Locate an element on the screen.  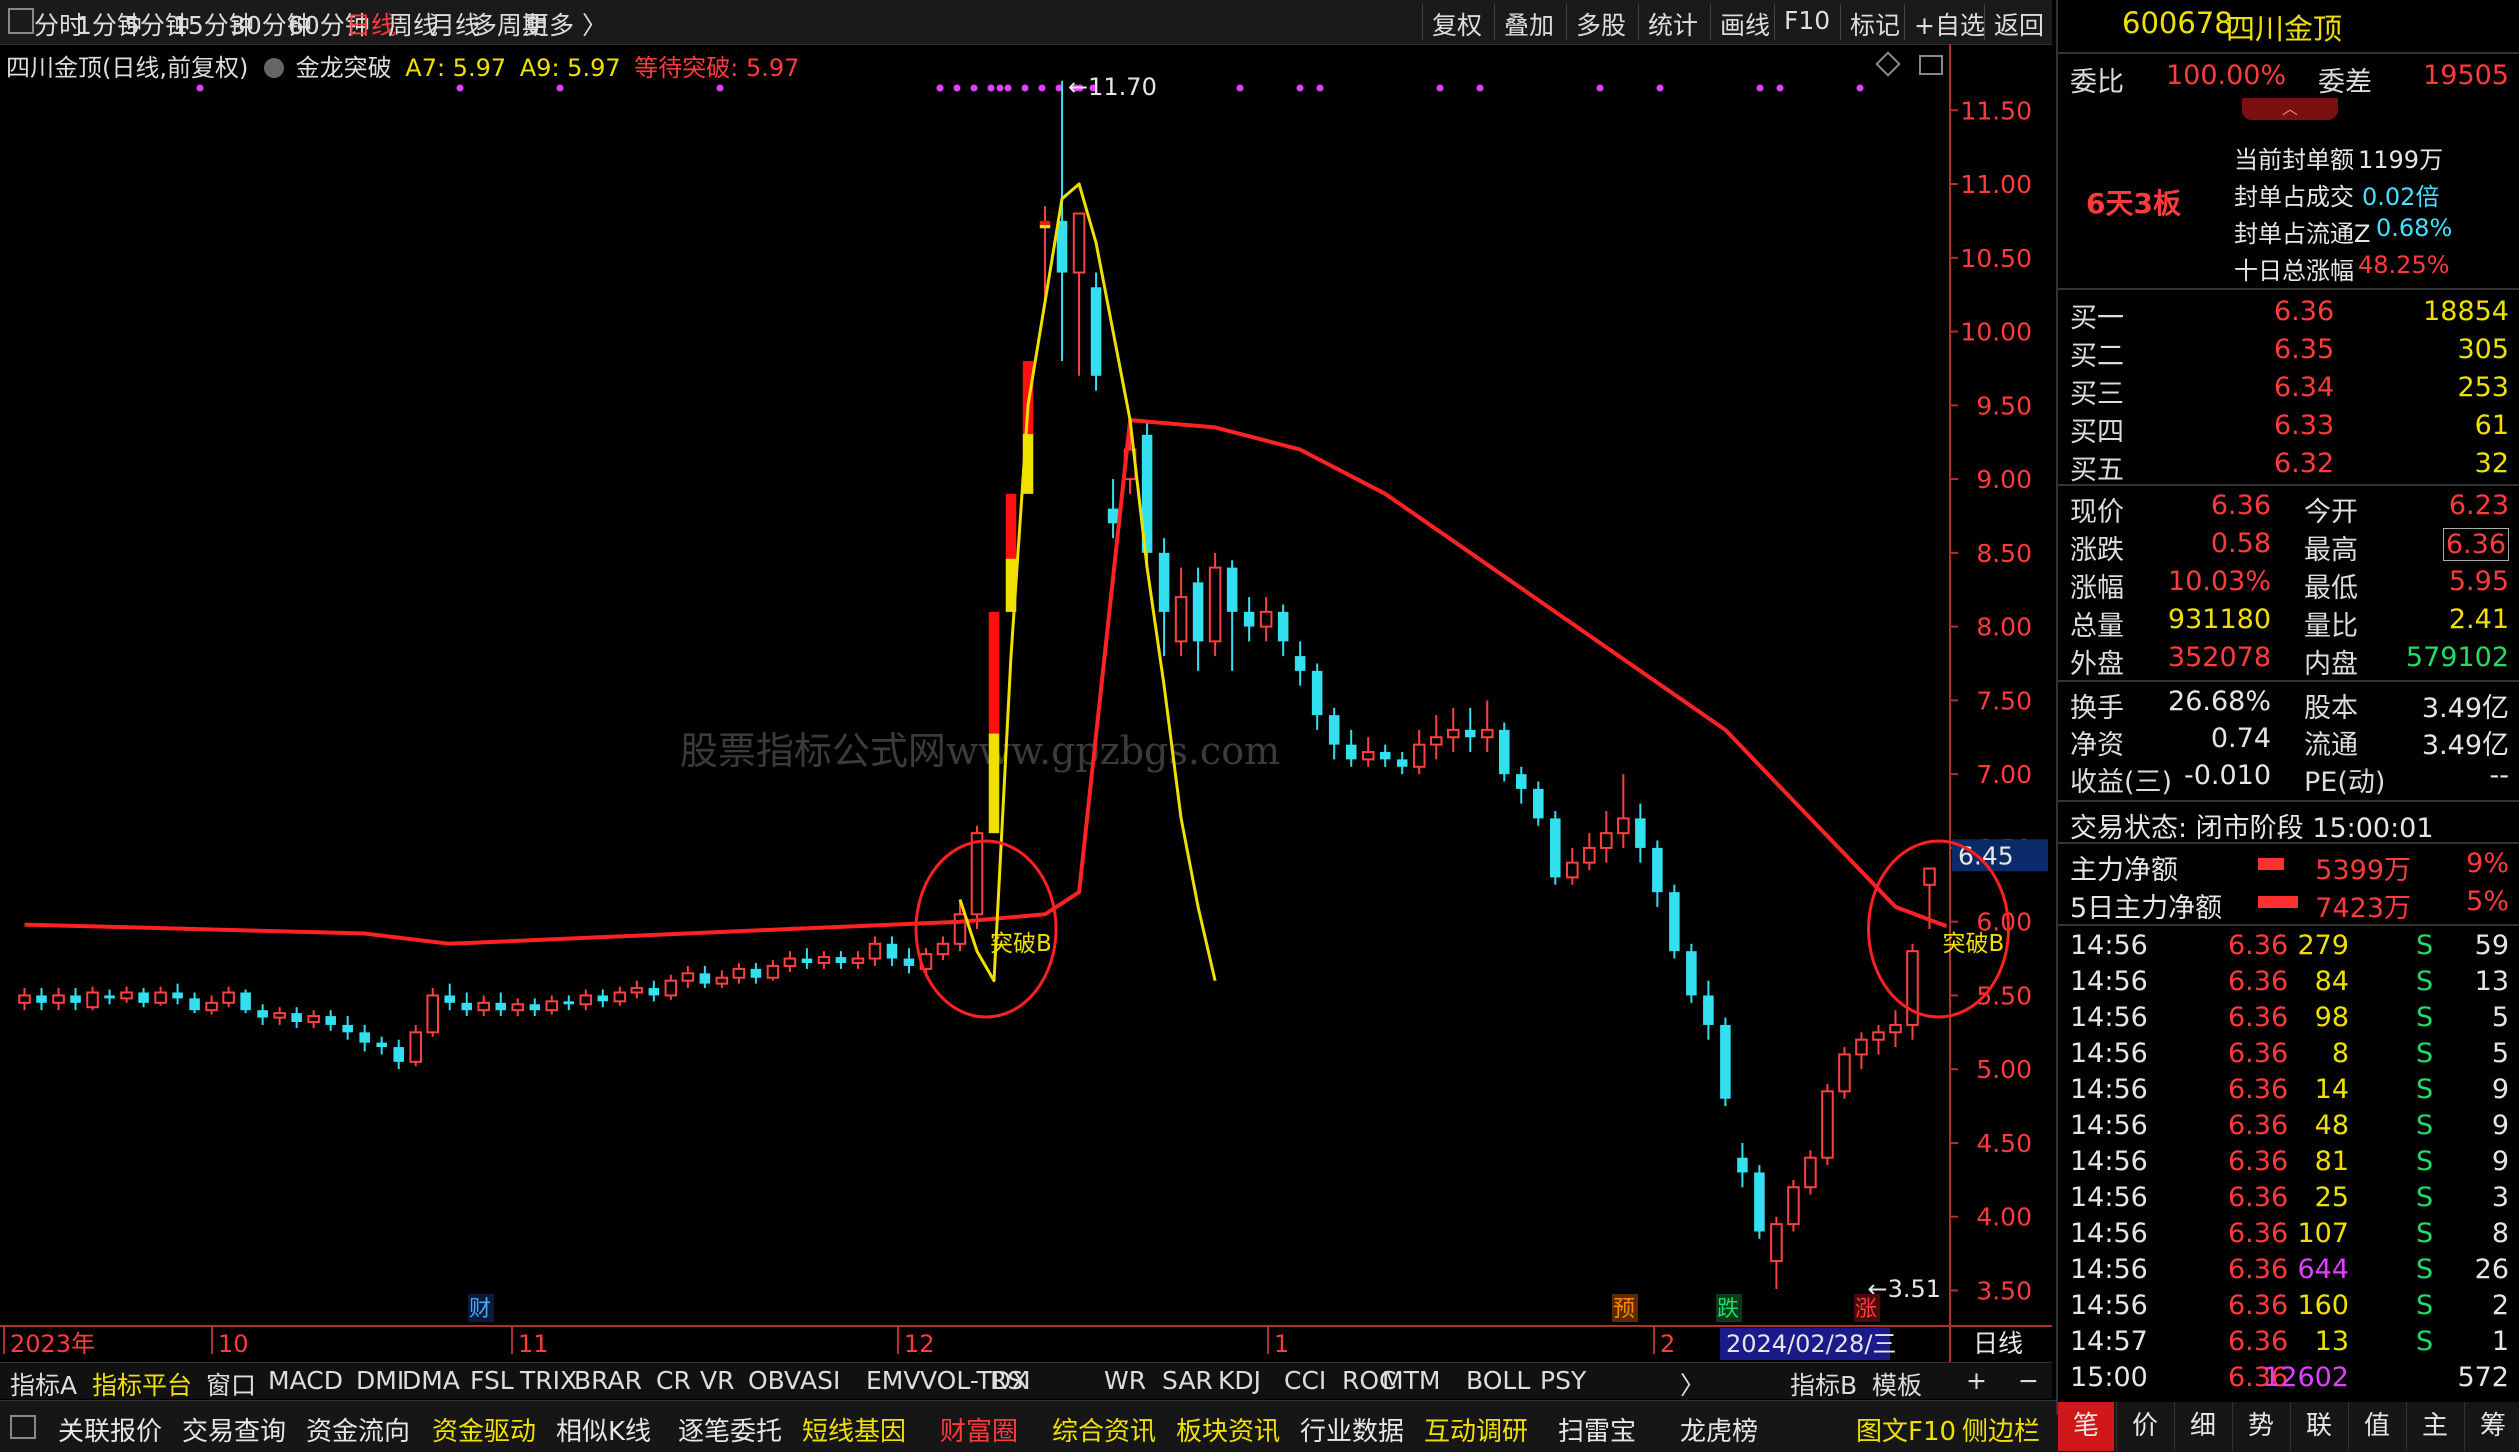
toolbar-button-7: +自选 is located at coordinates (1949, 24).